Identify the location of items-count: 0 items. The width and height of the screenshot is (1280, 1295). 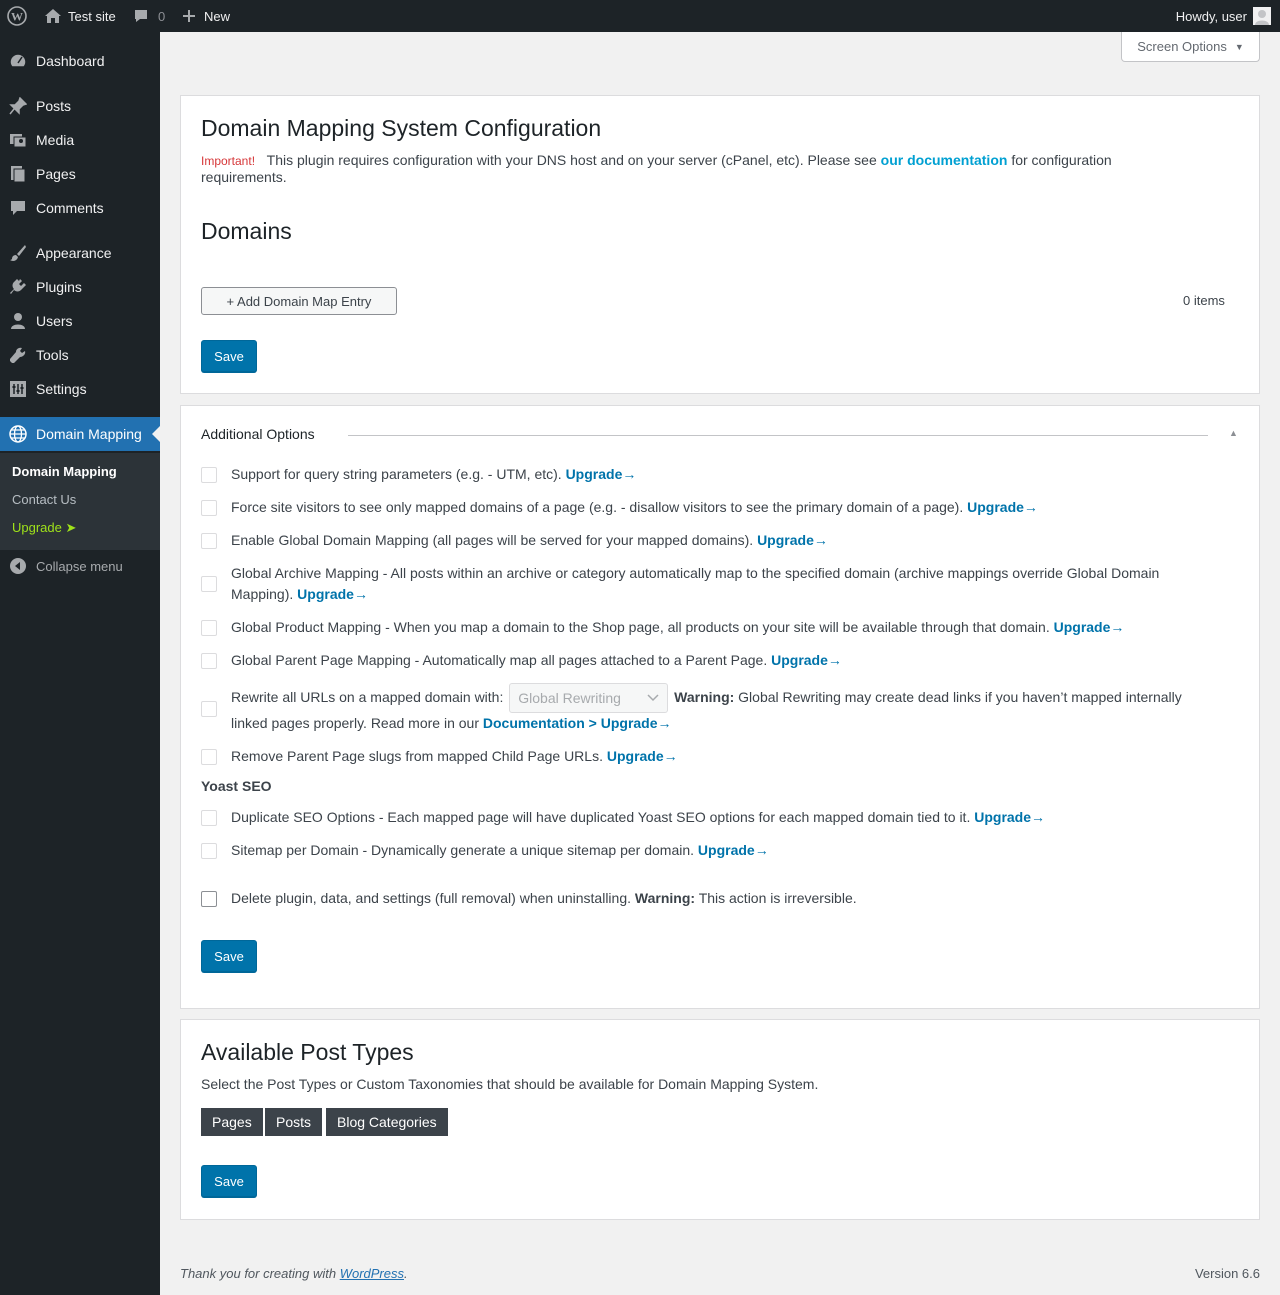
(1204, 300).